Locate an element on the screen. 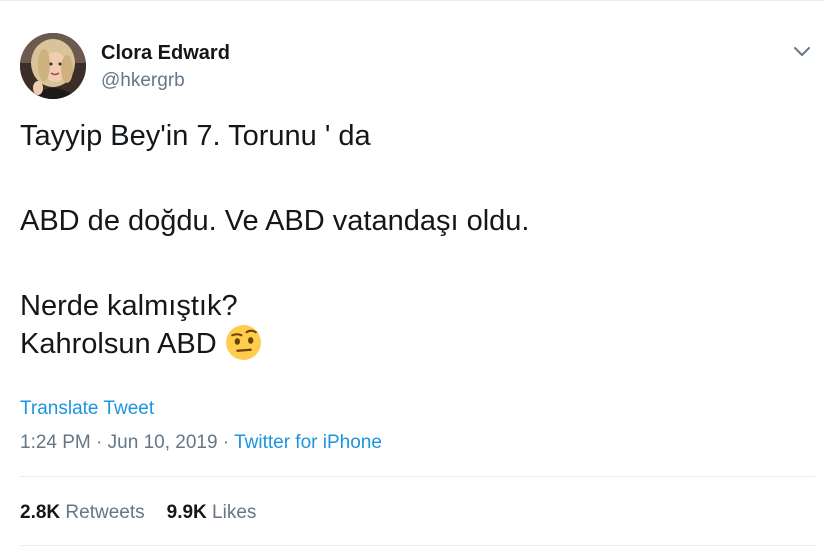 The image size is (825, 547). tweet-line-text: Kahrolsun ABD is located at coordinates (118, 344).